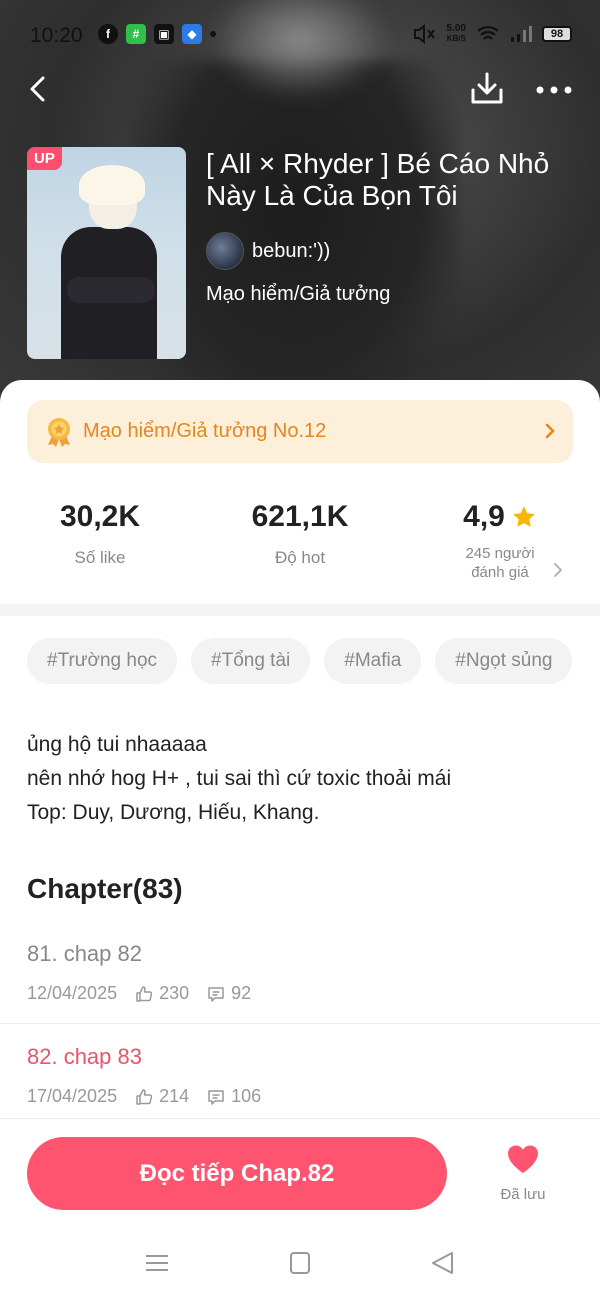 The height and width of the screenshot is (1300, 600). I want to click on chapter-row: 82. chap 83 17/04/2025 214 106, so click(300, 1079).